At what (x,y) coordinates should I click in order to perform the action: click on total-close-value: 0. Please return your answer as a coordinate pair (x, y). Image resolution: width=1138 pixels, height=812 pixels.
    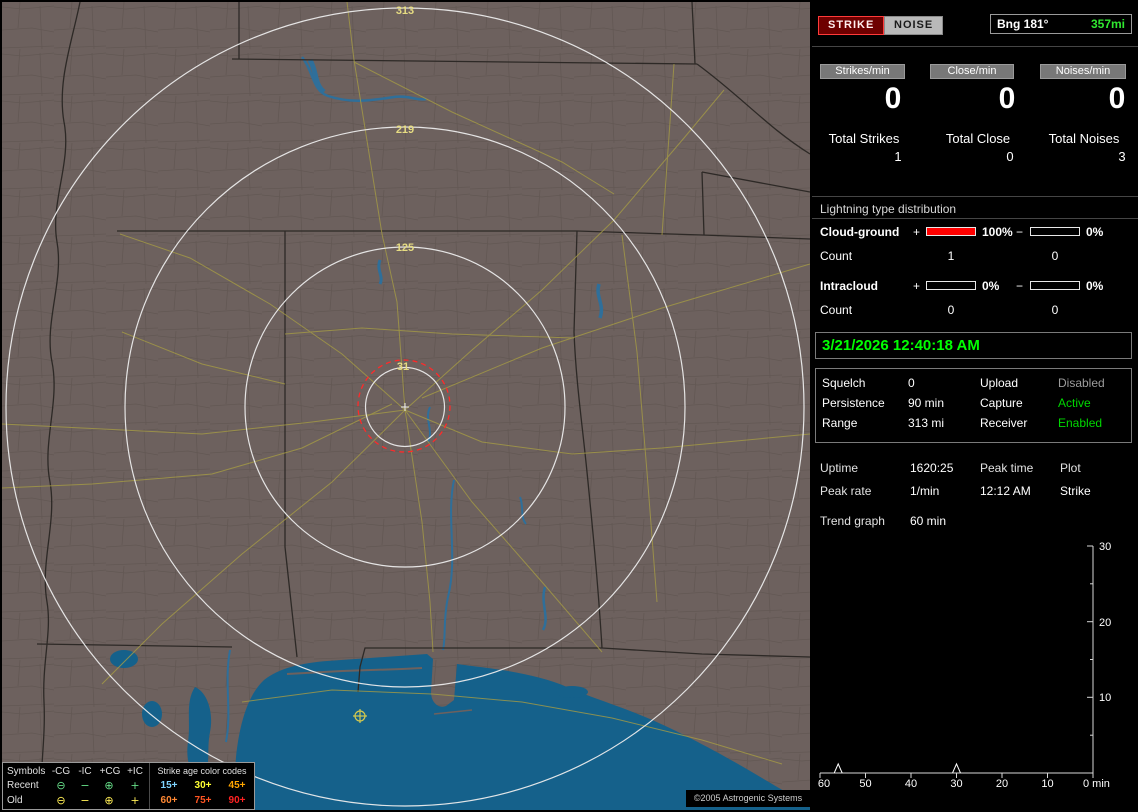
    Looking at the image, I should click on (1010, 156).